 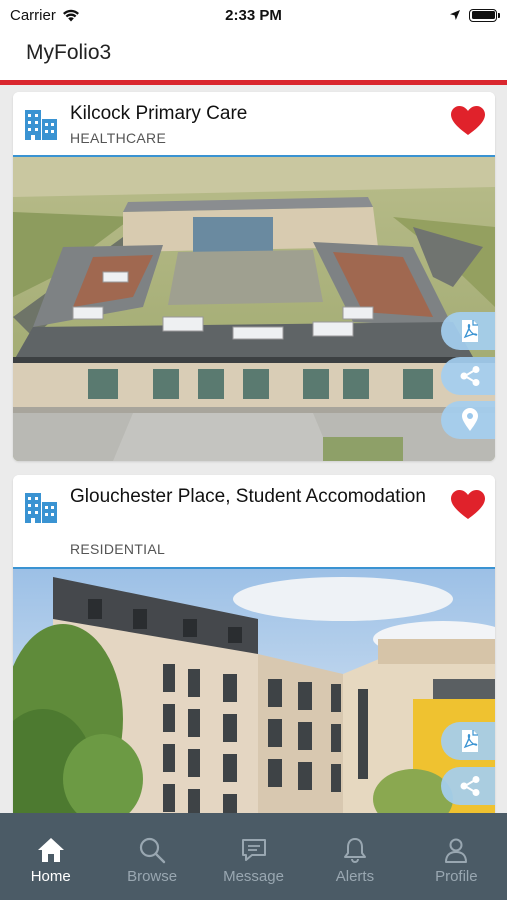 I want to click on project-name: Glouchester Place, Student Accomodation, so click(x=248, y=496).